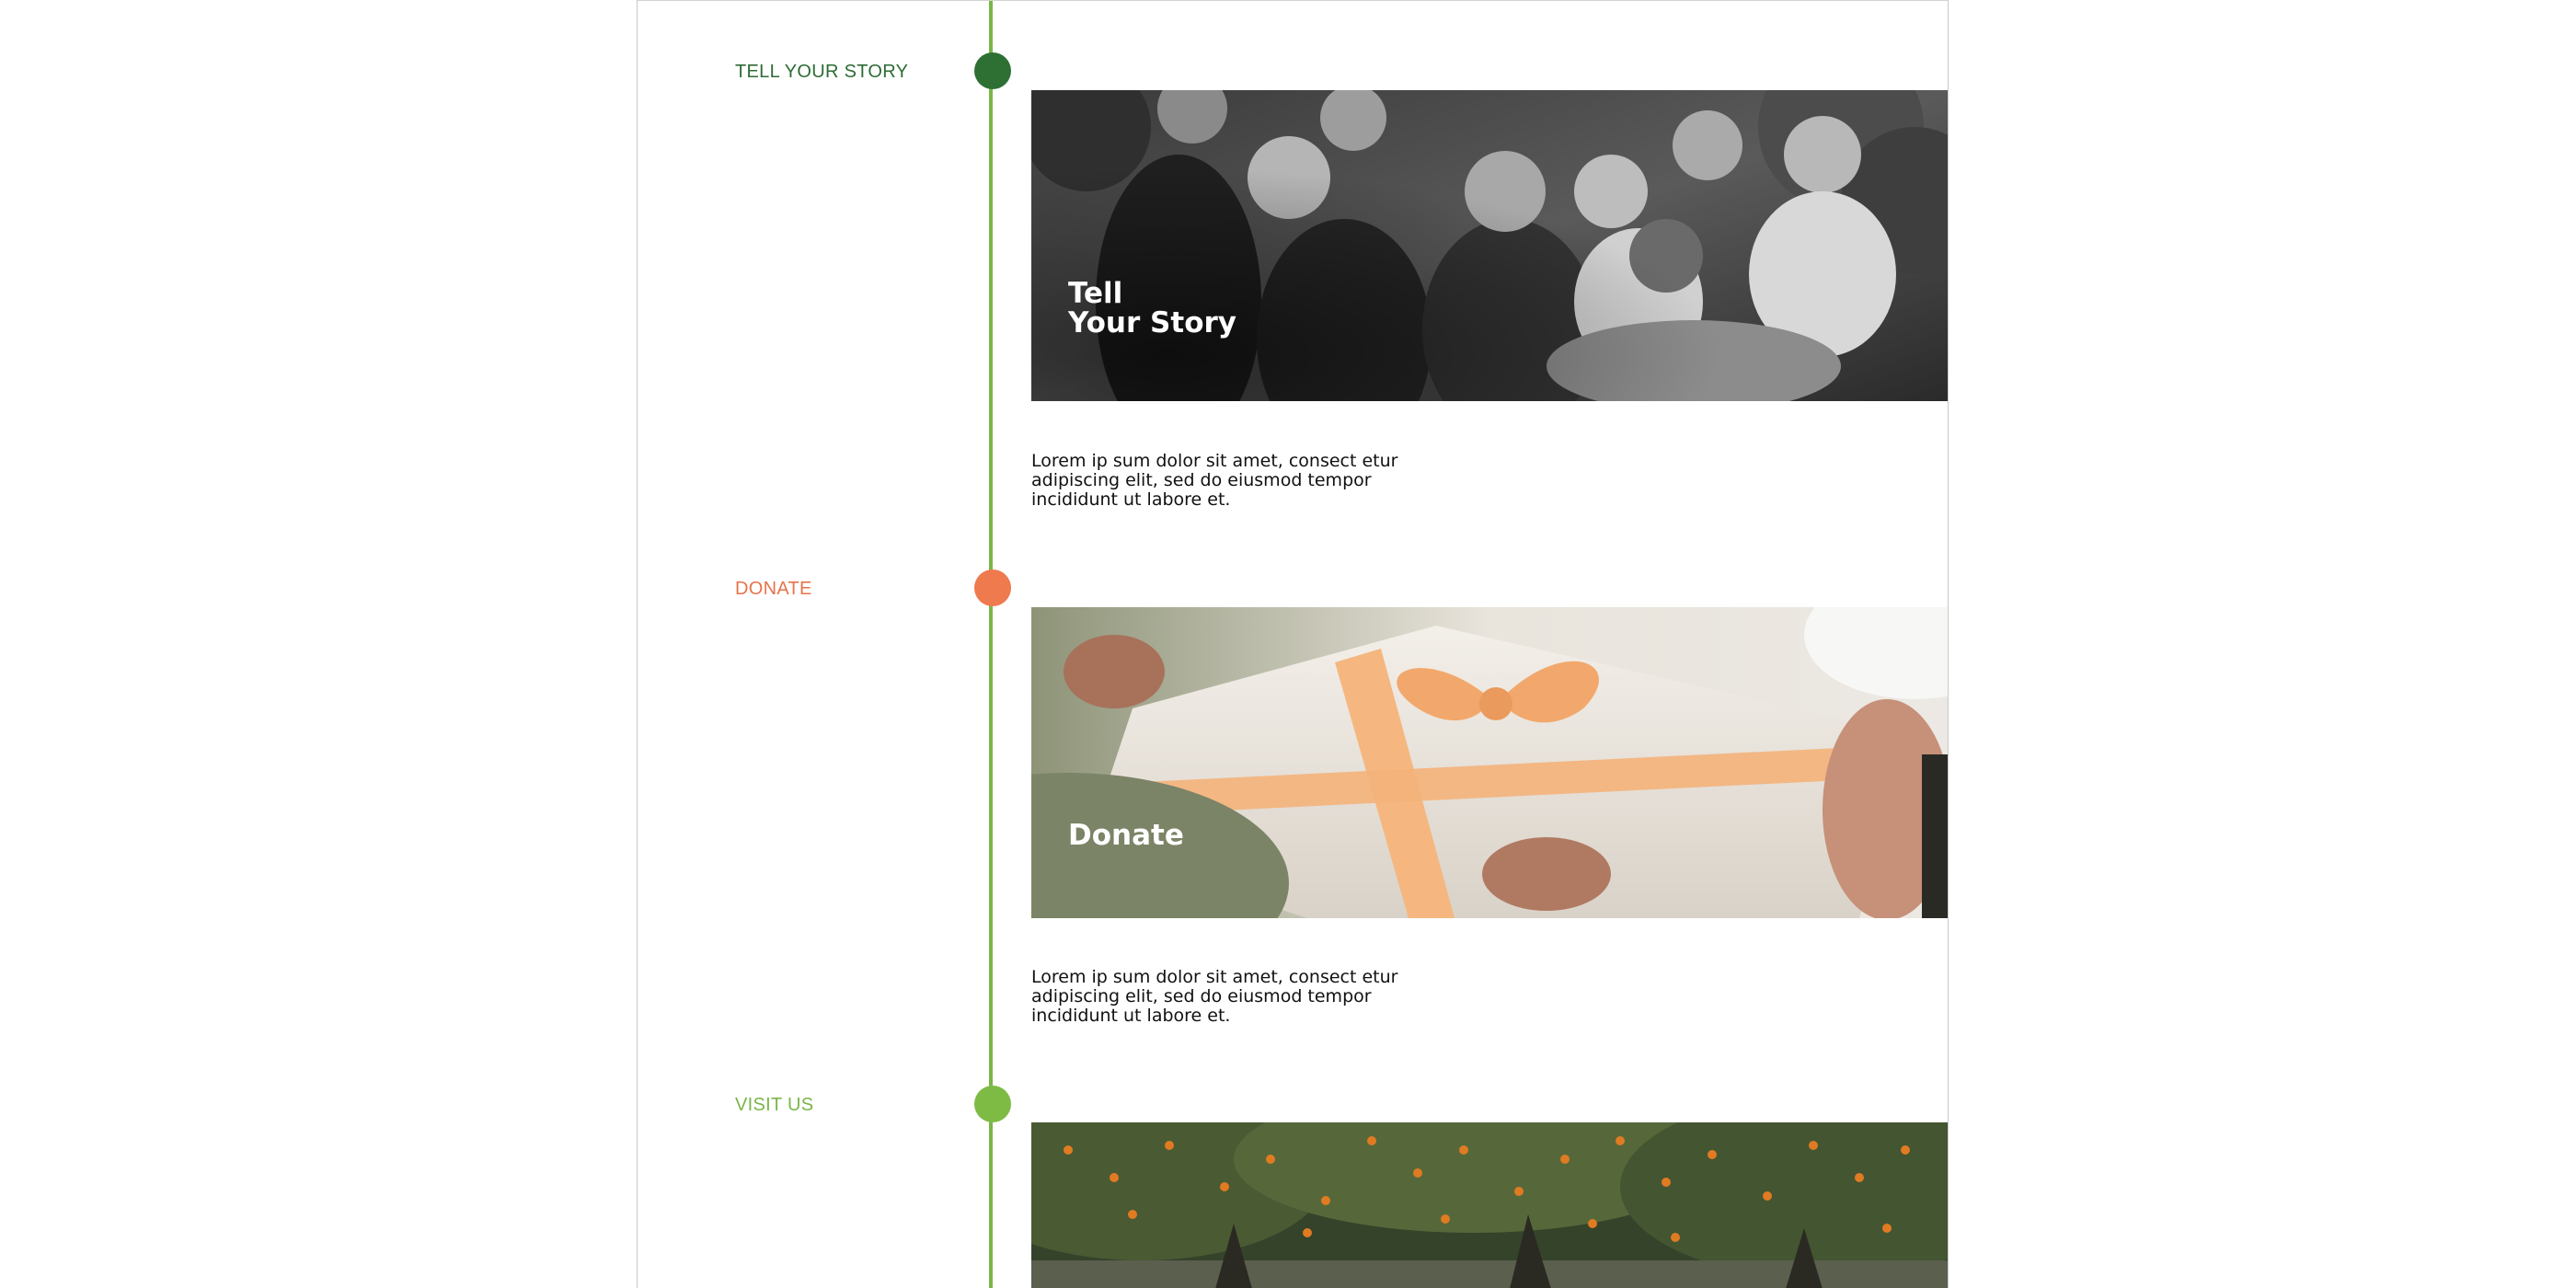 This screenshot has height=1288, width=2576. What do you see at coordinates (993, 587) in the screenshot?
I see `timeline-node-donate` at bounding box center [993, 587].